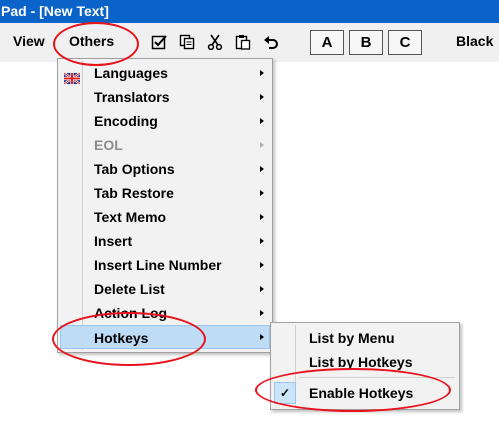 The height and width of the screenshot is (439, 499). I want to click on undo-icon, so click(271, 42).